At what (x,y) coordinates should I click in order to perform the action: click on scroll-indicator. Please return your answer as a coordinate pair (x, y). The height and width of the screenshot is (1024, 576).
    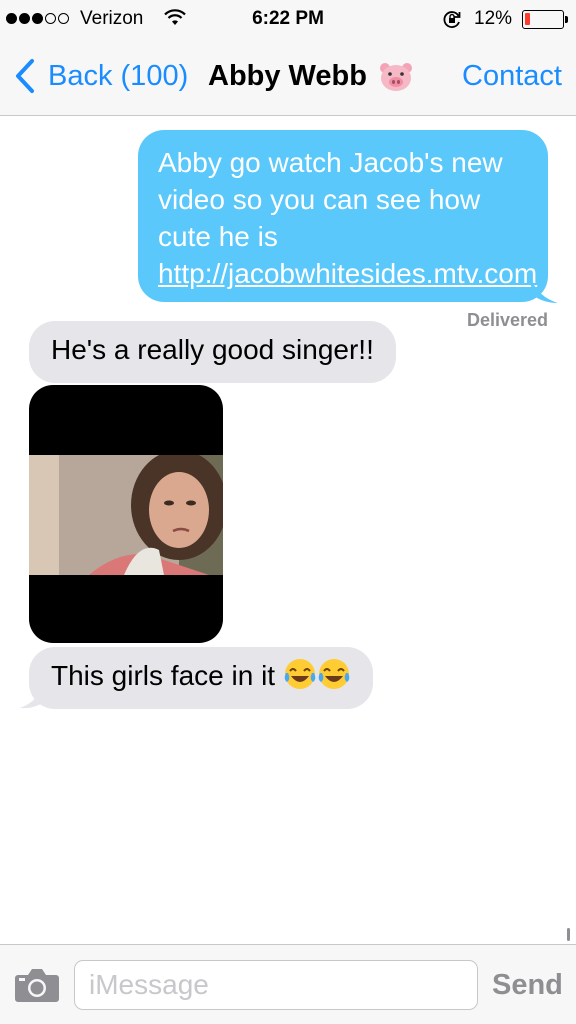
    Looking at the image, I should click on (568, 934).